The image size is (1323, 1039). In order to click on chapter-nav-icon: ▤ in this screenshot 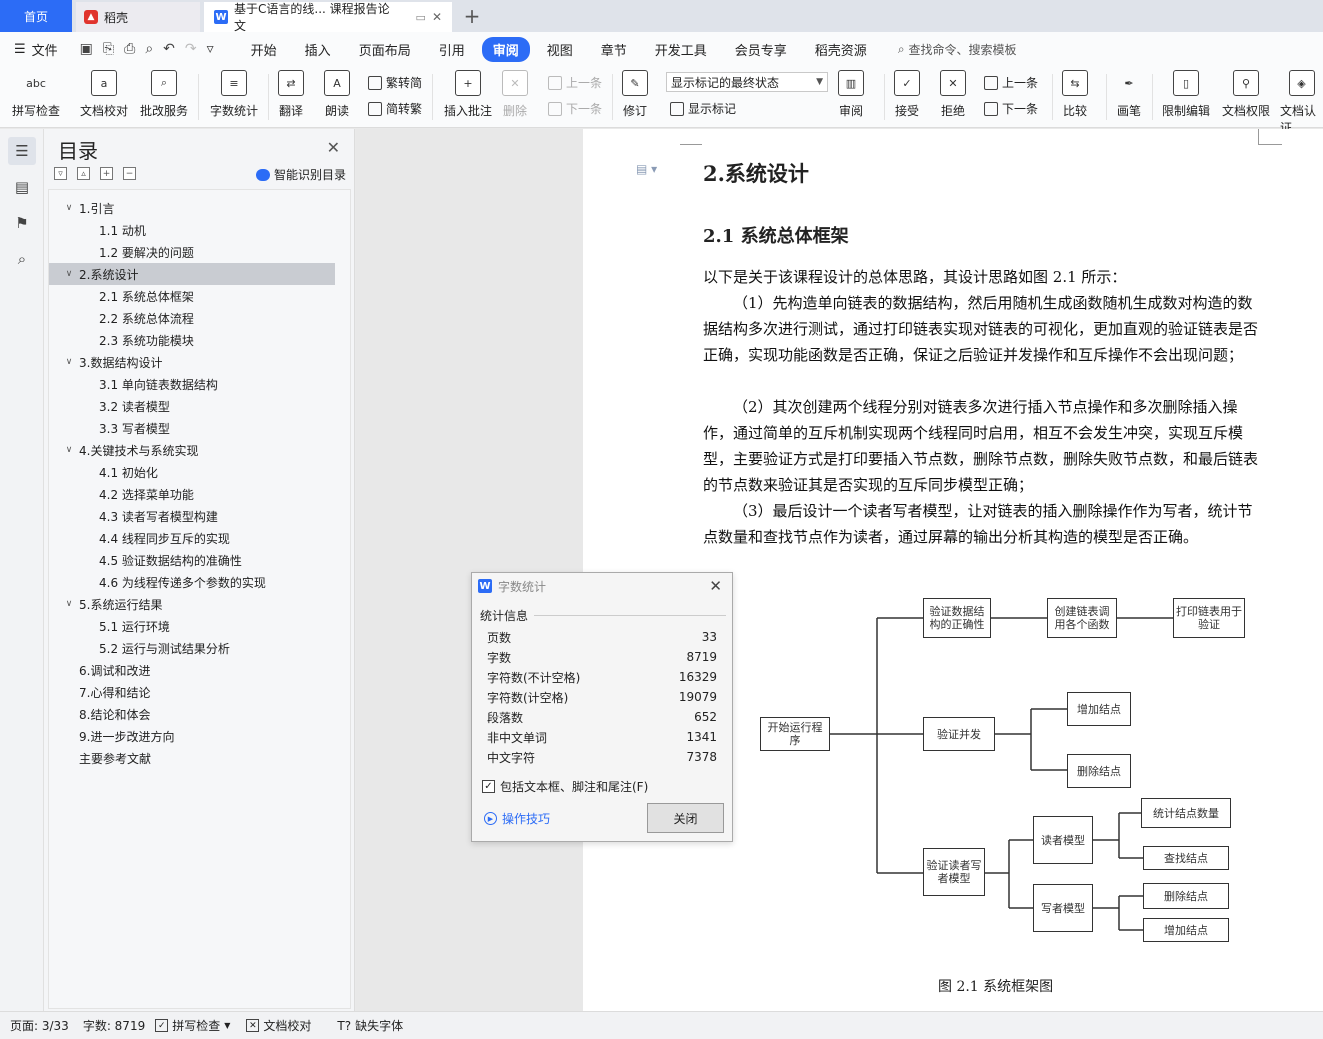, I will do `click(22, 187)`.